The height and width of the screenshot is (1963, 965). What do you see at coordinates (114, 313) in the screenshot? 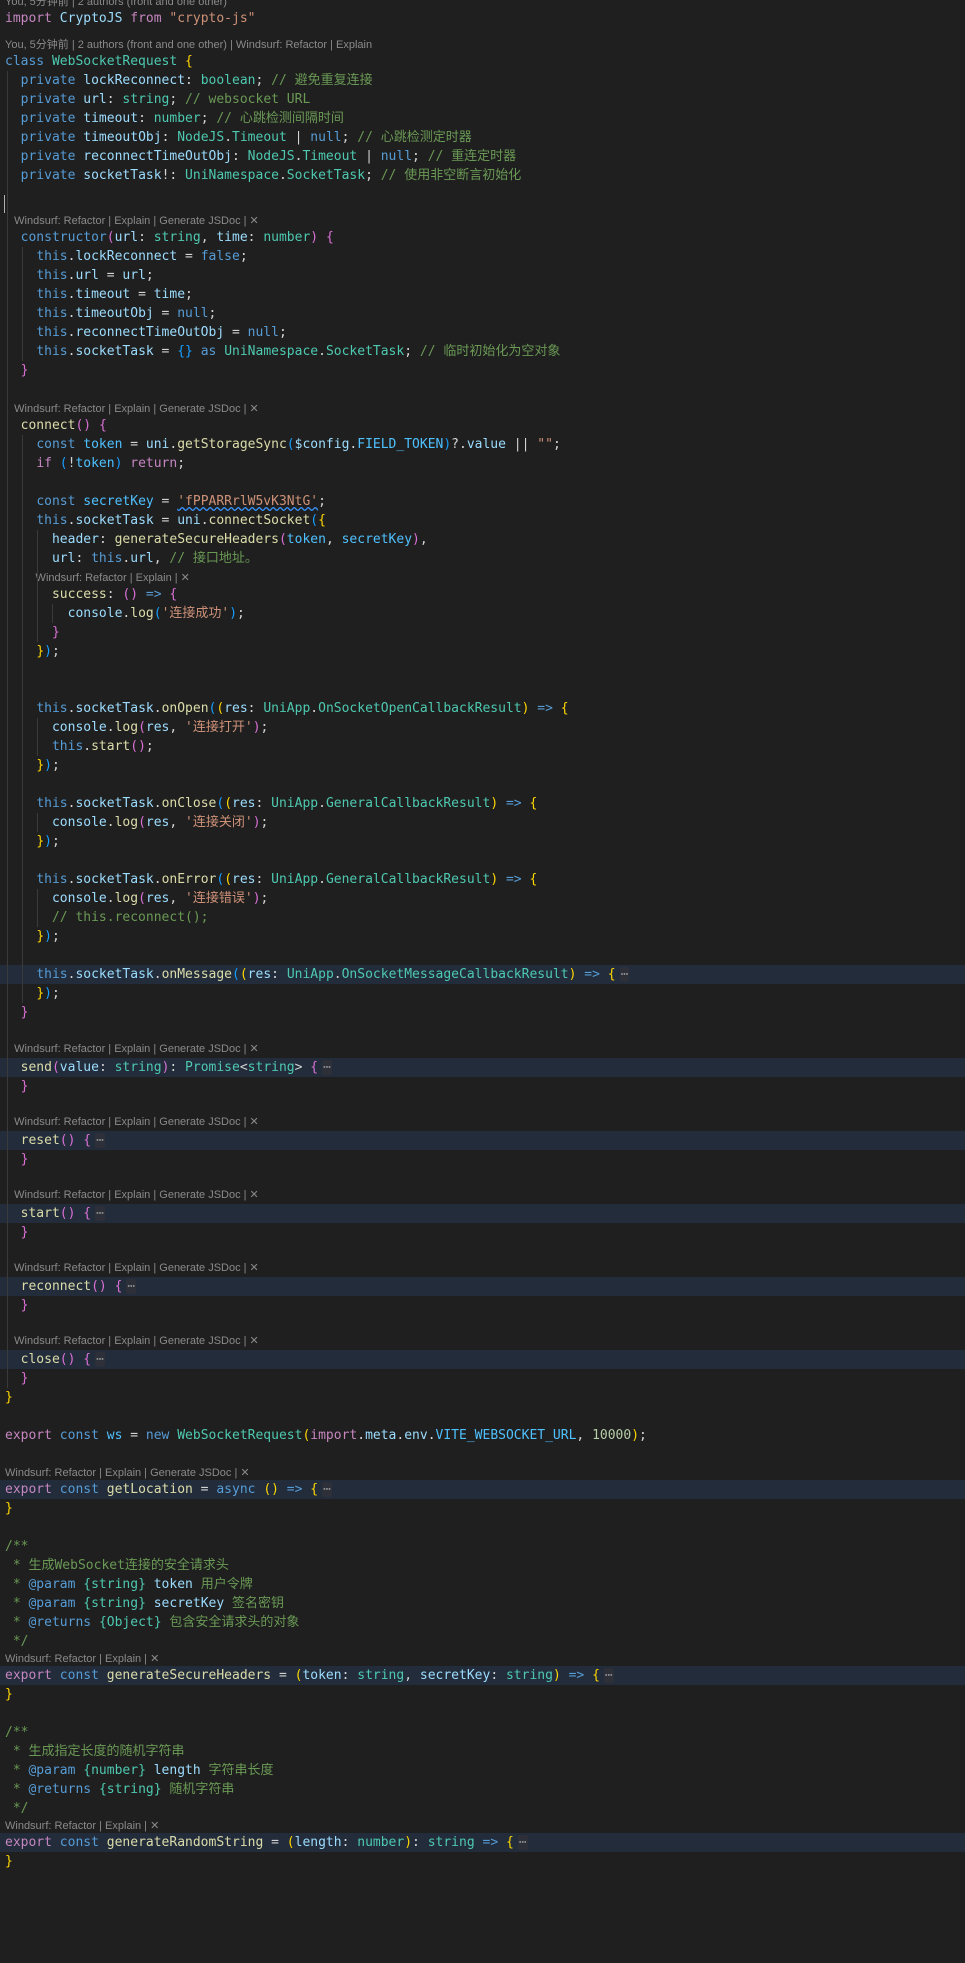
I see `code-token: timeoutObj` at bounding box center [114, 313].